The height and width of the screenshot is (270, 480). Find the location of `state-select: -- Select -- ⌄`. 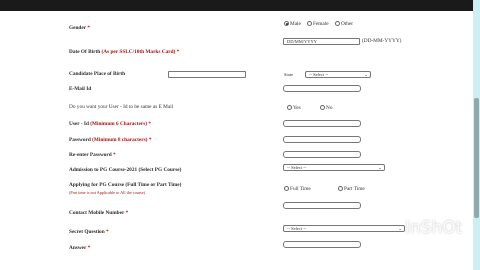

state-select: -- Select -- ⌄ is located at coordinates (338, 74).